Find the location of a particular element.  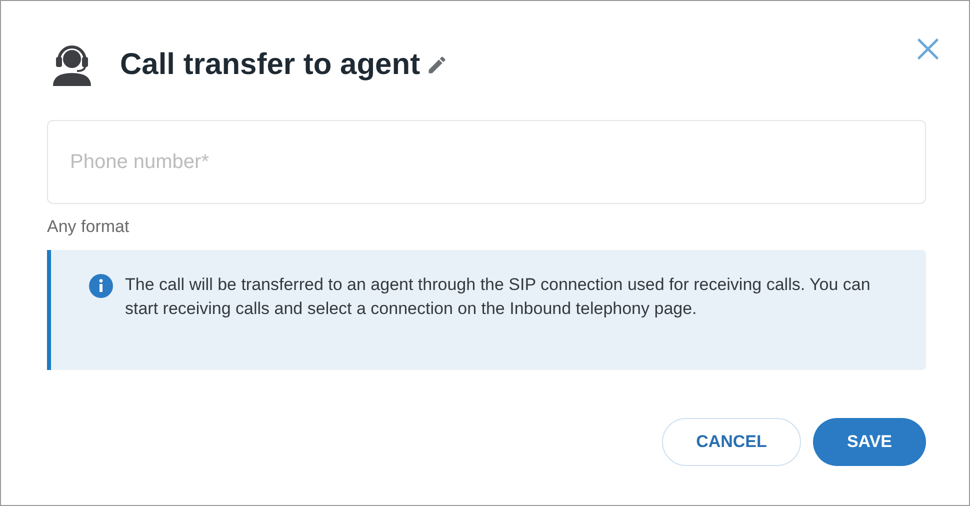

pencil-icon is located at coordinates (437, 65).